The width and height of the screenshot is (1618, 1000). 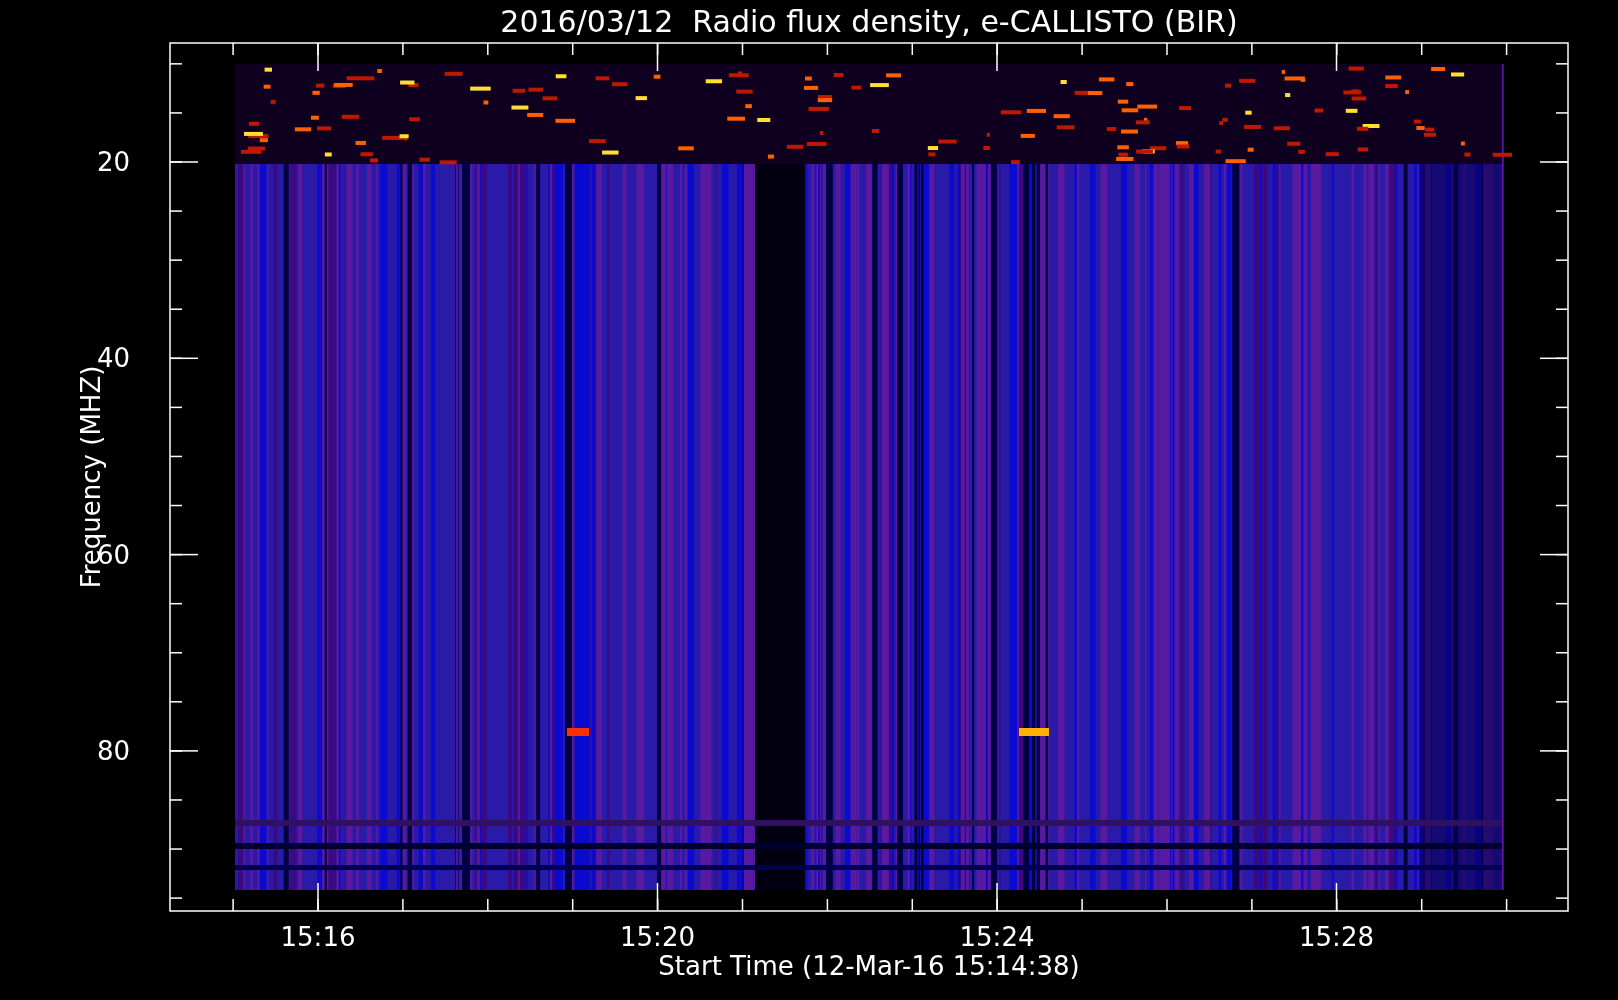 What do you see at coordinates (997, 937) in the screenshot?
I see `axis-tick-label: 15:24` at bounding box center [997, 937].